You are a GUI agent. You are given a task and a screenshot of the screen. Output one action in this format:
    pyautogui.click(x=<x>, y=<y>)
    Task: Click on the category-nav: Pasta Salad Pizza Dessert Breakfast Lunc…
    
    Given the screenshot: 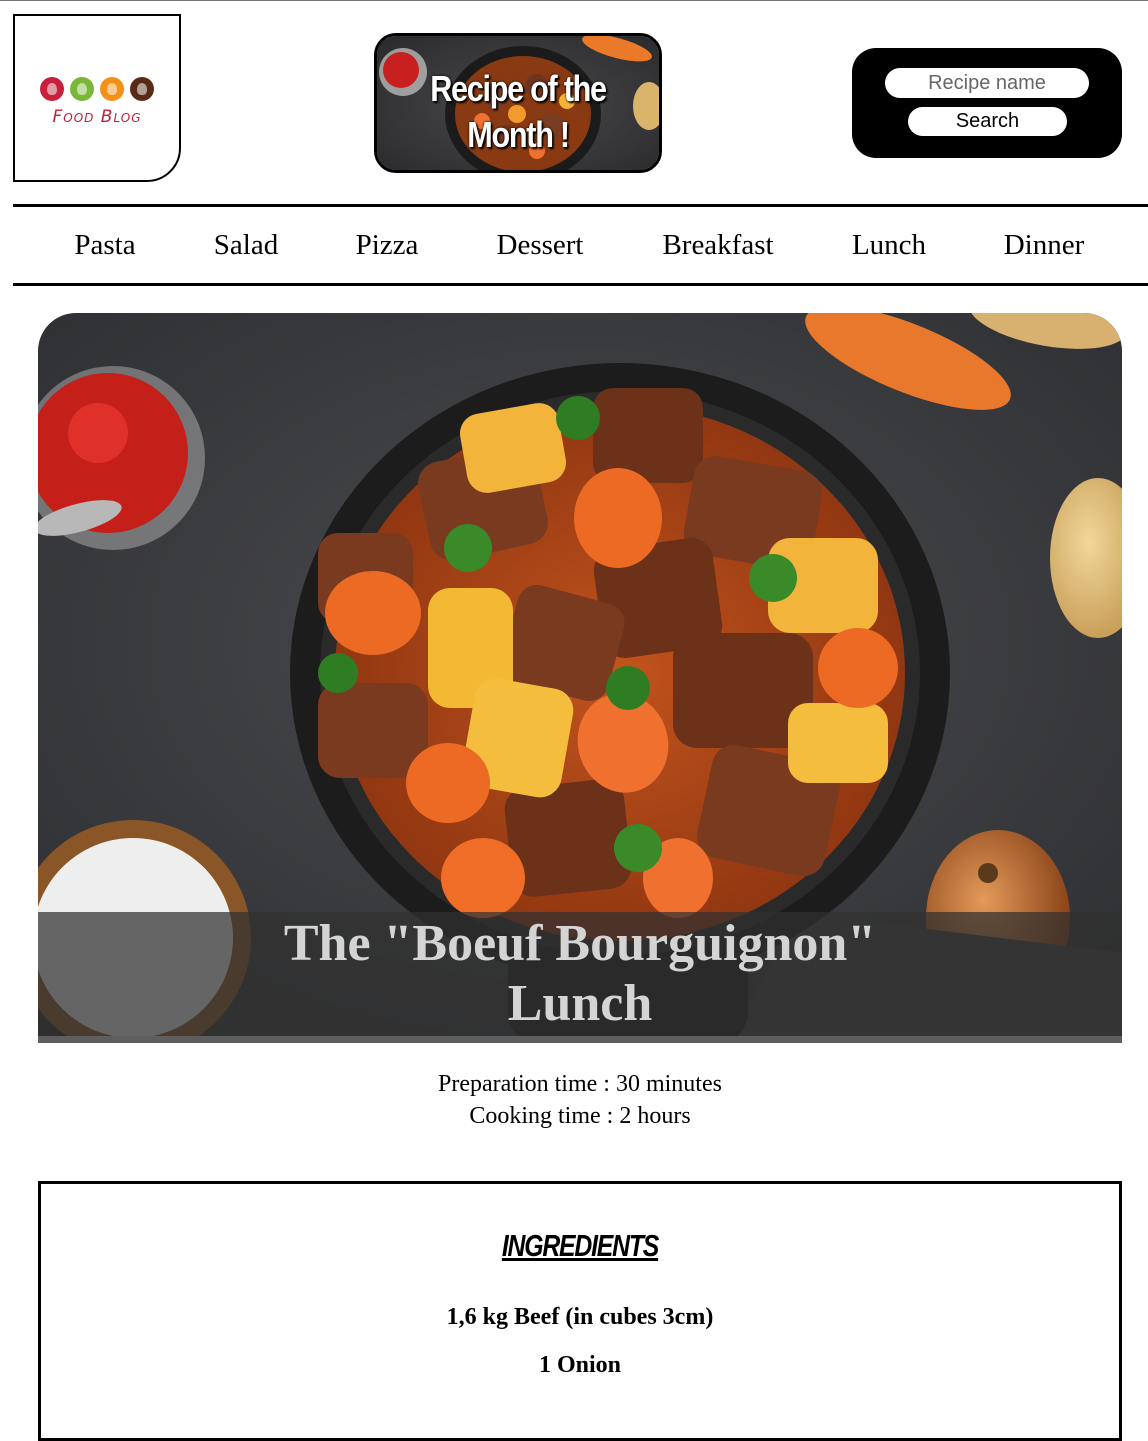 What is the action you would take?
    pyautogui.click(x=580, y=245)
    